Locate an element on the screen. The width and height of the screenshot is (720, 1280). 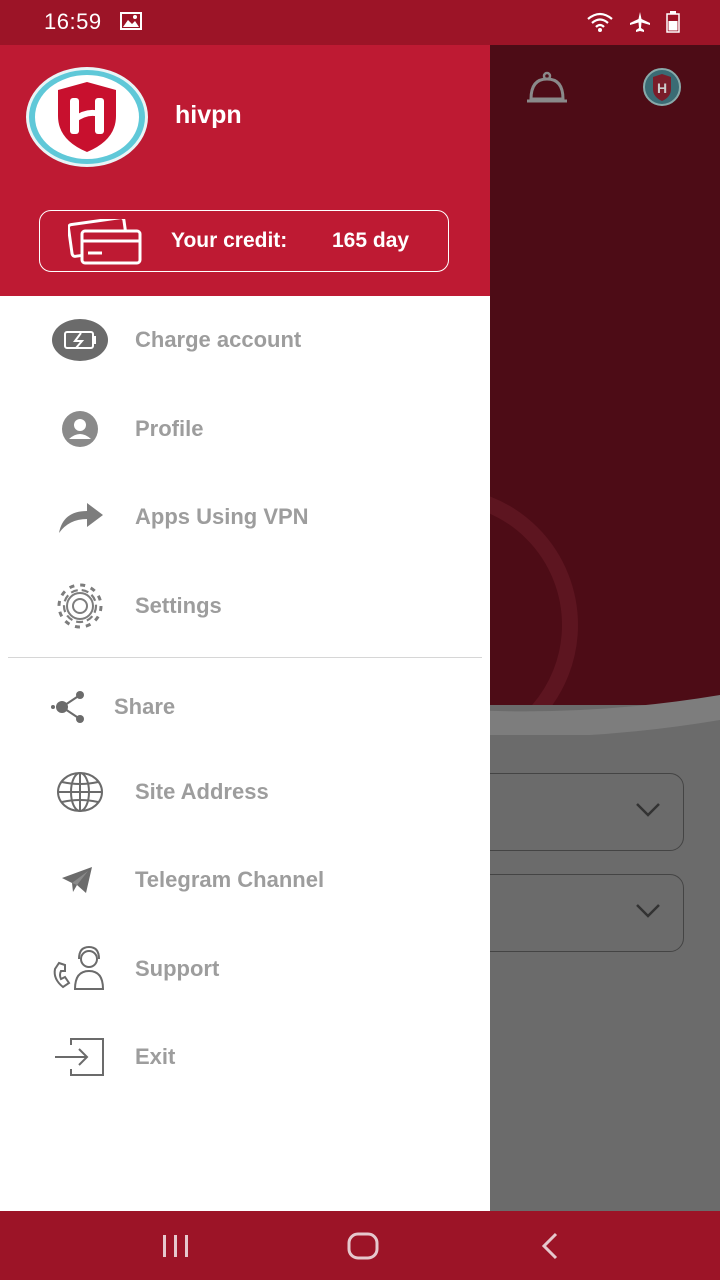
avatar-inner is located at coordinates (87, 117).